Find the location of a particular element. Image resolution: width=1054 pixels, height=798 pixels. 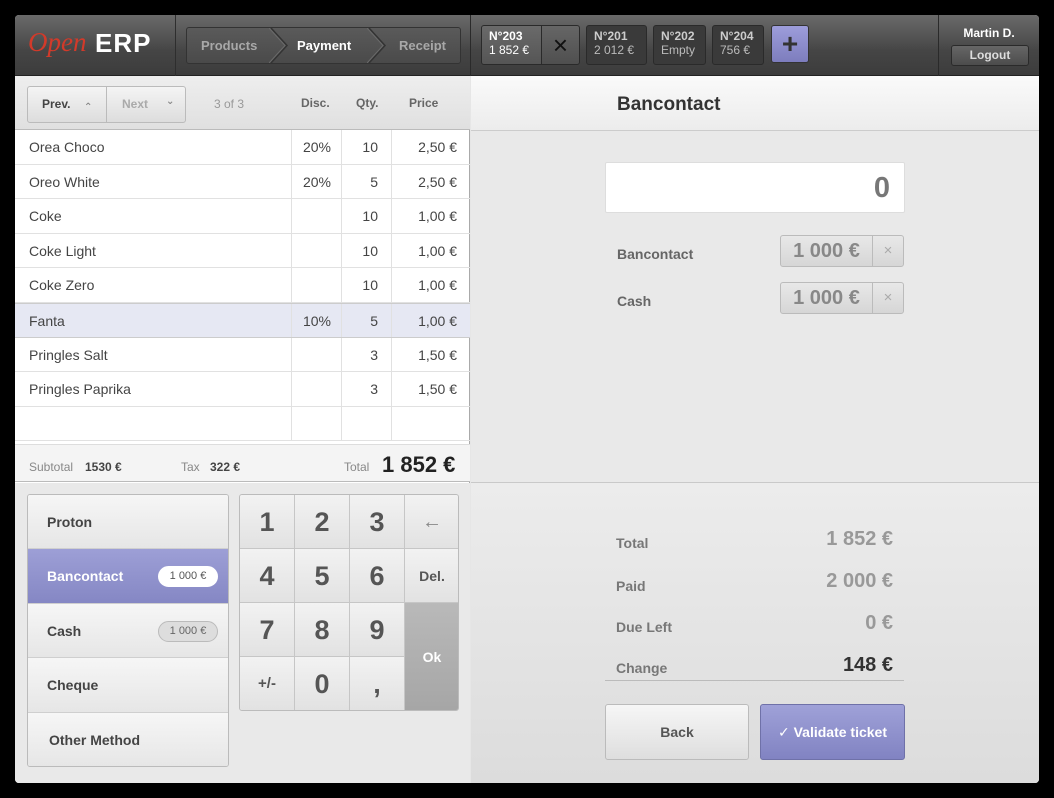

order-line: Coke 10 1,00 € is located at coordinates (242, 216).